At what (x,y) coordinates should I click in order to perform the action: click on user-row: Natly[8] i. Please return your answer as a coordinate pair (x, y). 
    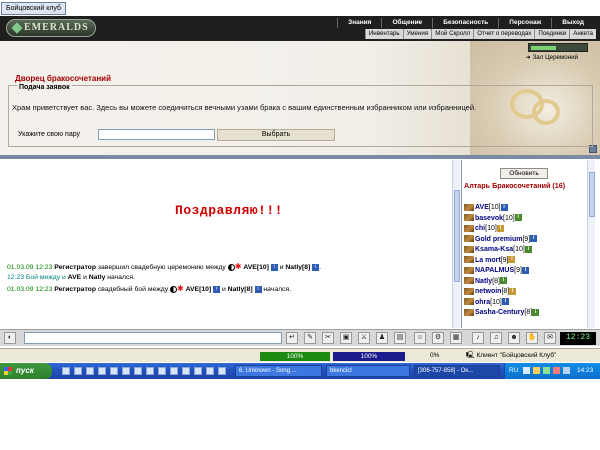
    Looking at the image, I should click on (485, 282).